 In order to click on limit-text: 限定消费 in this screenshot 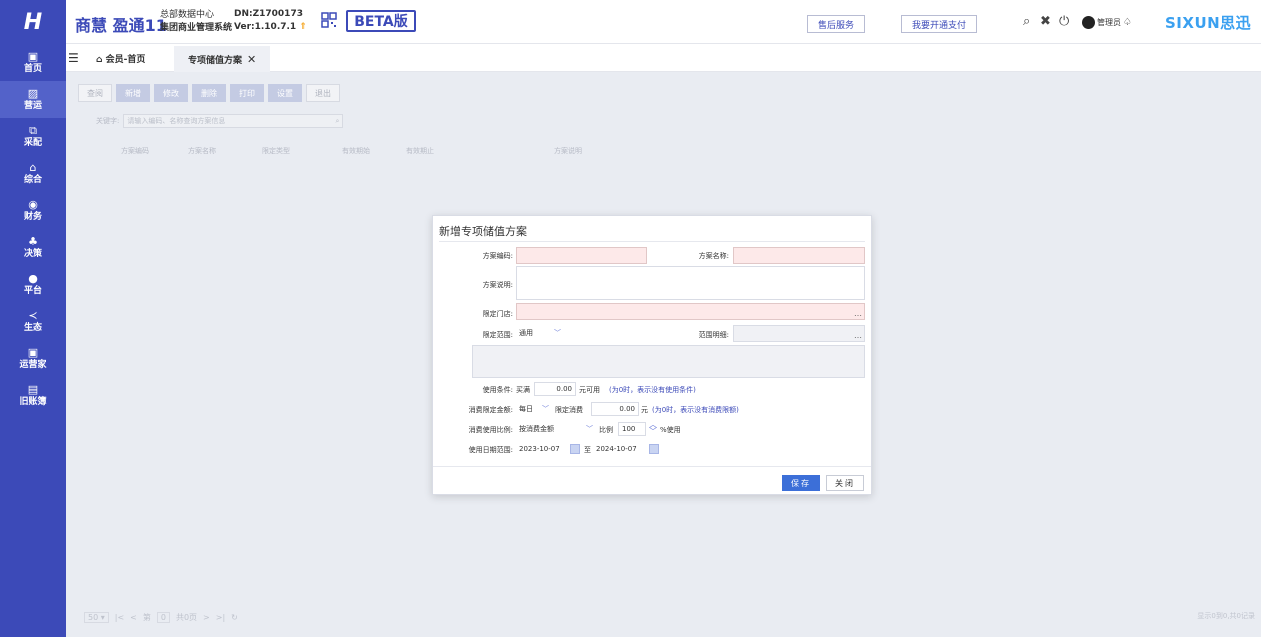, I will do `click(569, 410)`.